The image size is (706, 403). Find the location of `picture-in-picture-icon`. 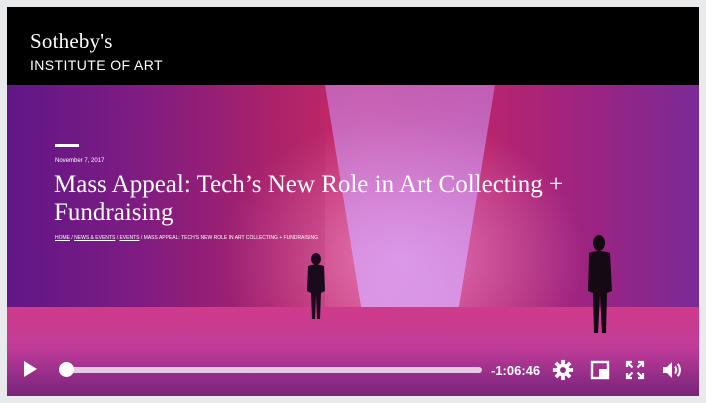

picture-in-picture-icon is located at coordinates (600, 370).